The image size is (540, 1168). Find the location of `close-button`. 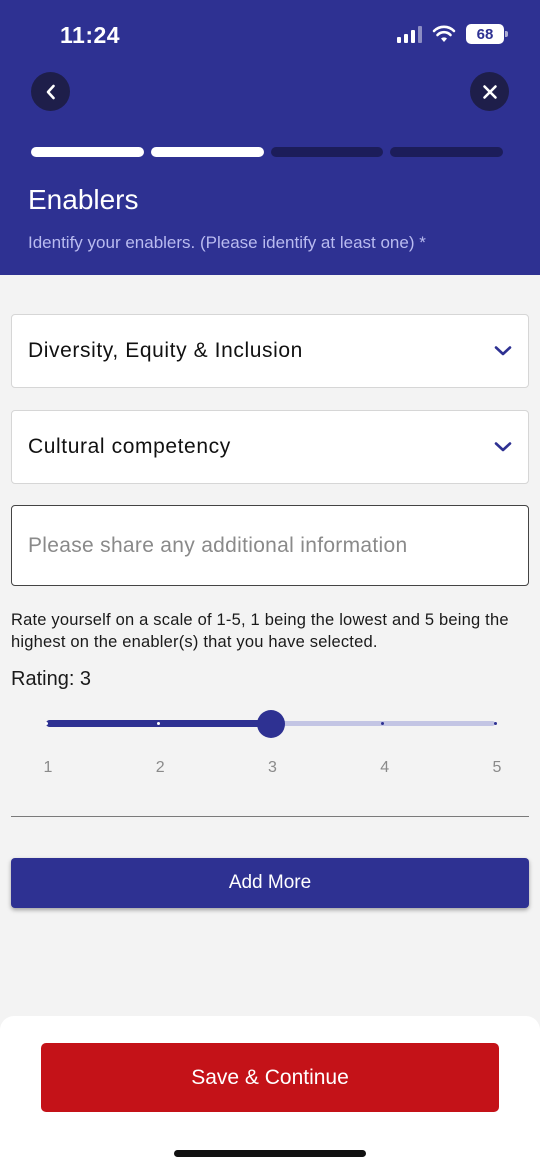

close-button is located at coordinates (489, 91).